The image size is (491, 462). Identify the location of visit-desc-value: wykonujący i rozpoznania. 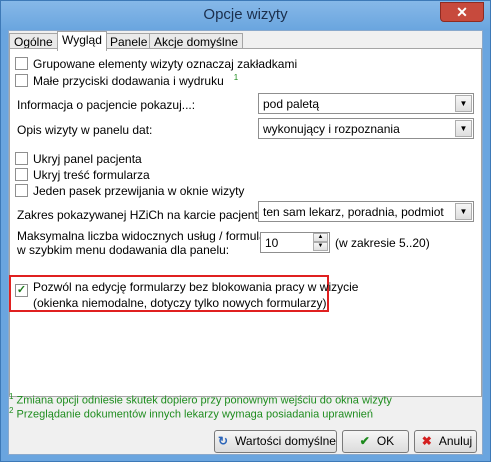
(331, 129).